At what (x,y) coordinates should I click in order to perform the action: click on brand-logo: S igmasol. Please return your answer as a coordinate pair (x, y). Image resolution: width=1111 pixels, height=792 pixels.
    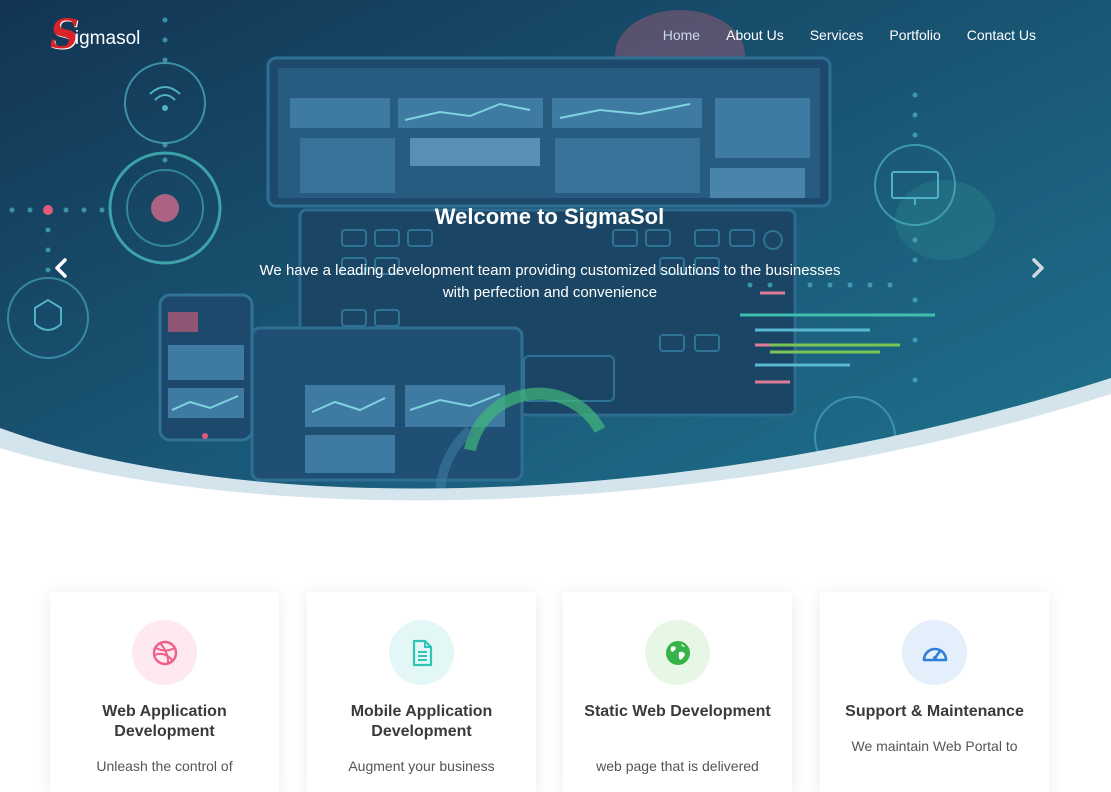
    Looking at the image, I should click on (95, 33).